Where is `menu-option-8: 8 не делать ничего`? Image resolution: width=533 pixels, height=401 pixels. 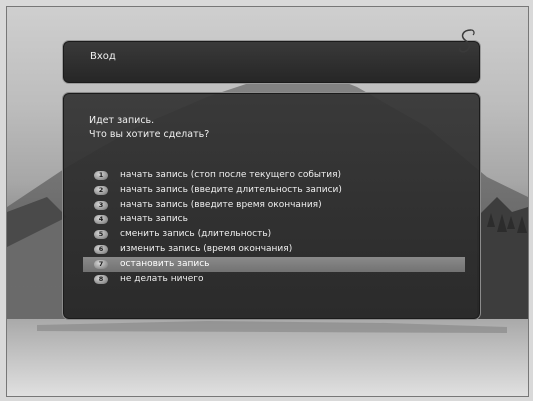
menu-option-8: 8 не делать ничего is located at coordinates (278, 279).